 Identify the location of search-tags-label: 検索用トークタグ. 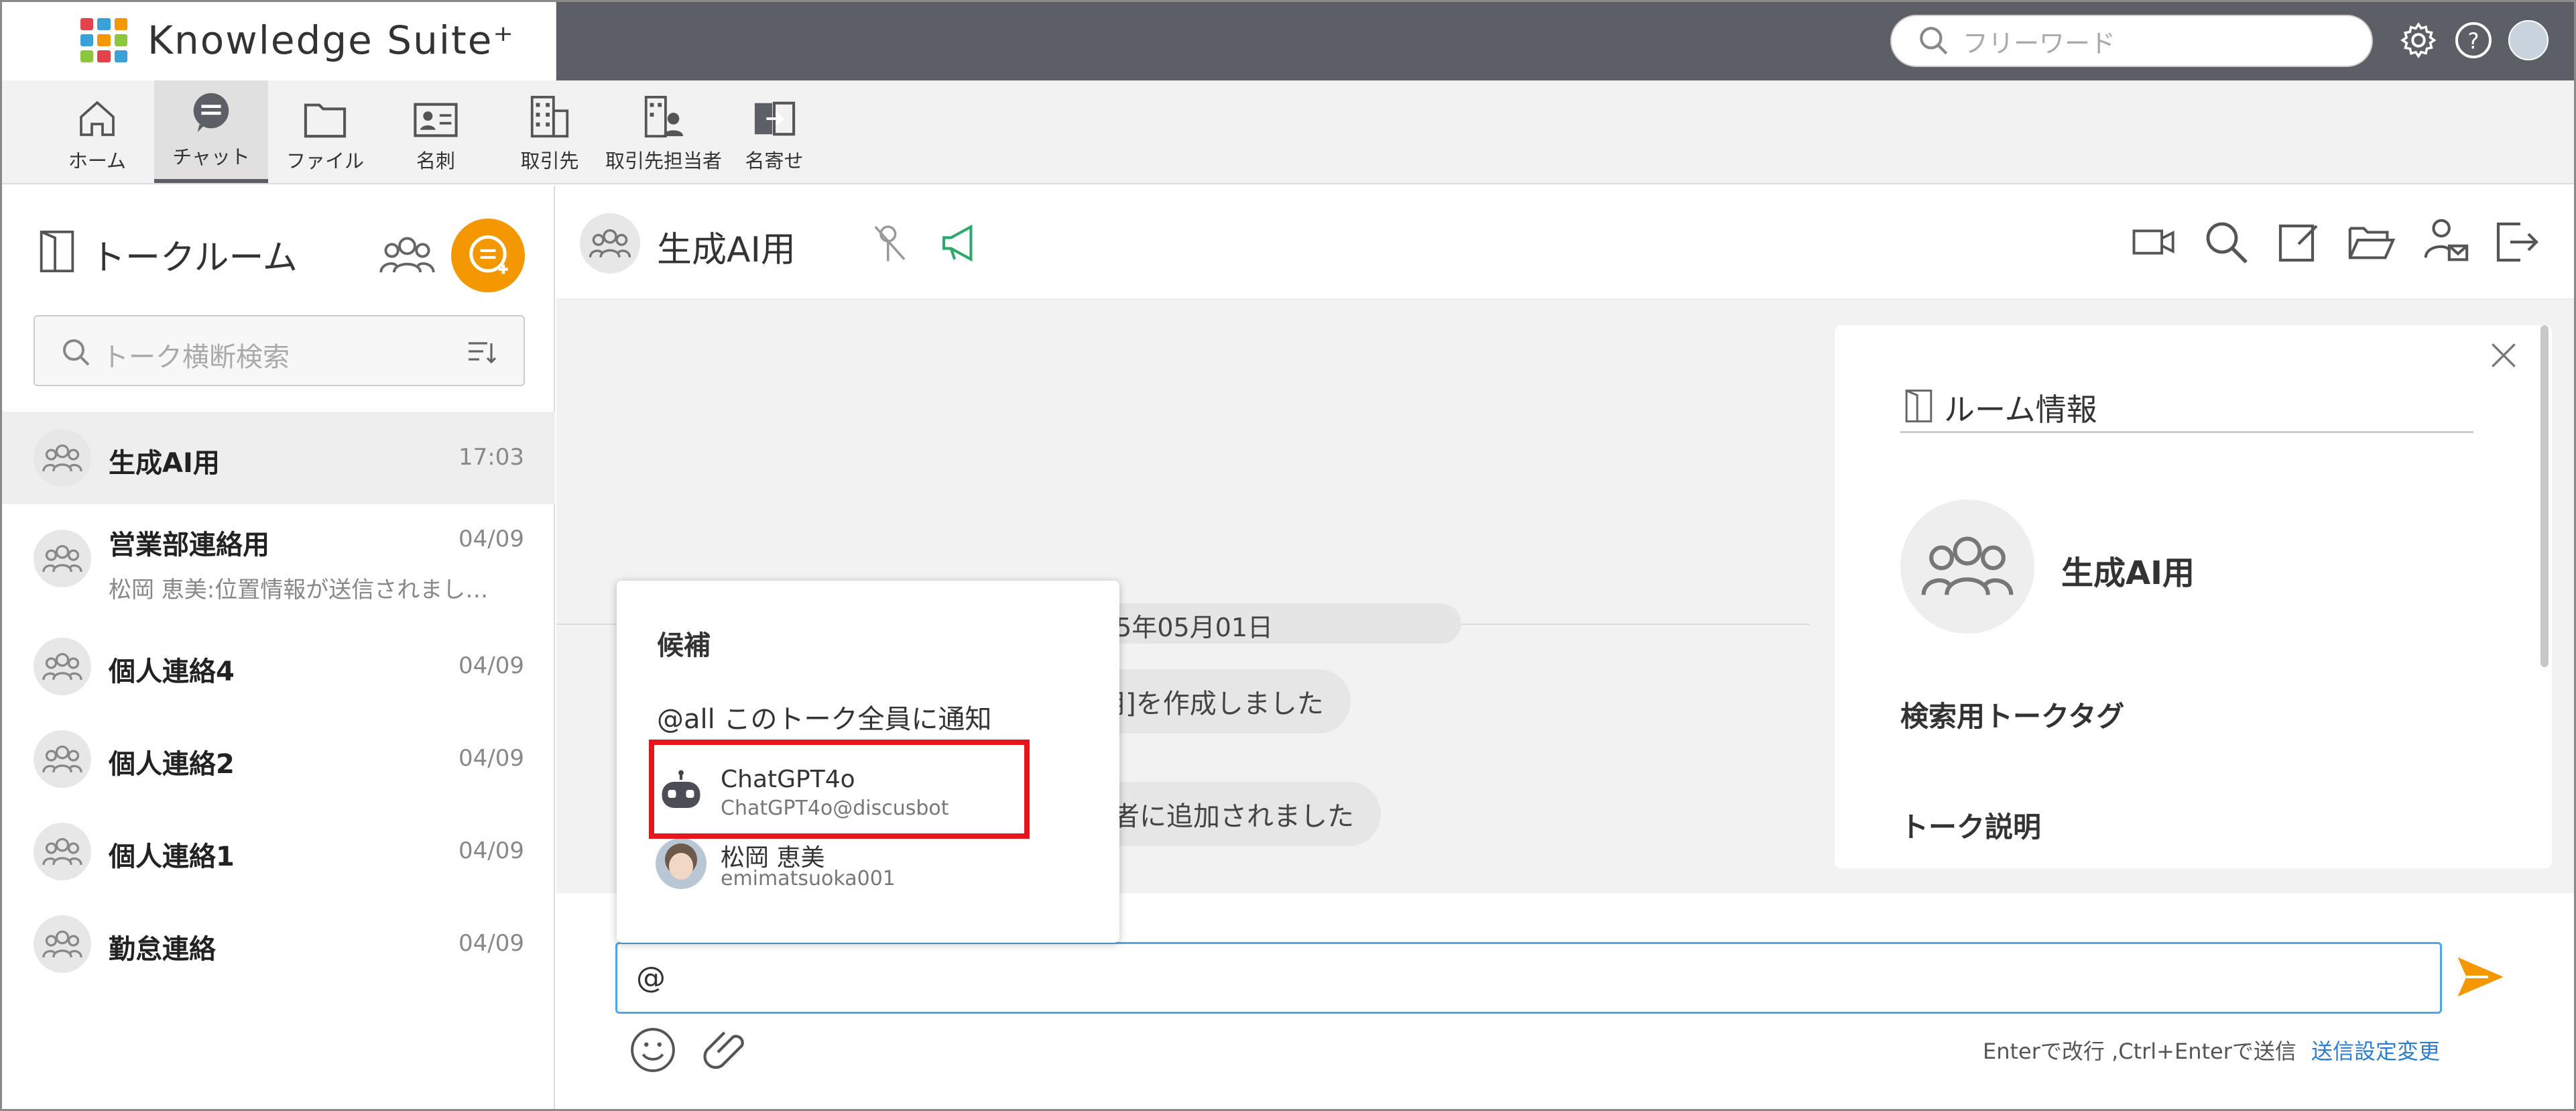
(2013, 716).